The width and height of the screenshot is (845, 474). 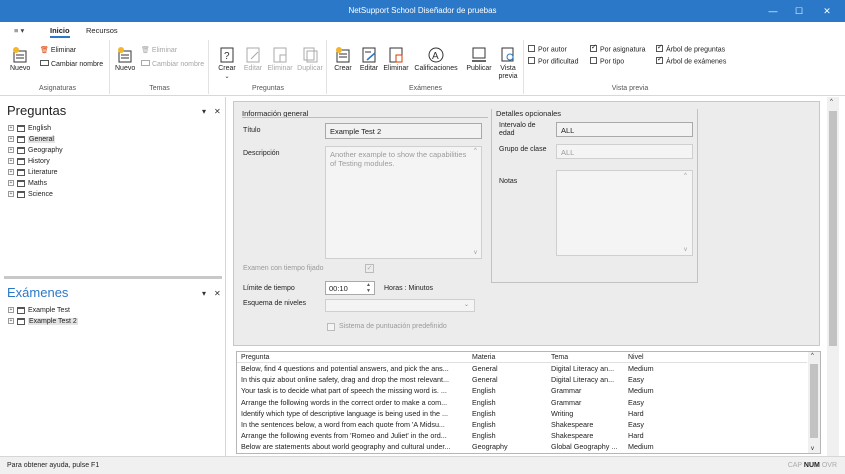 I want to click on tab-recursos: Recursos, so click(x=102, y=30).